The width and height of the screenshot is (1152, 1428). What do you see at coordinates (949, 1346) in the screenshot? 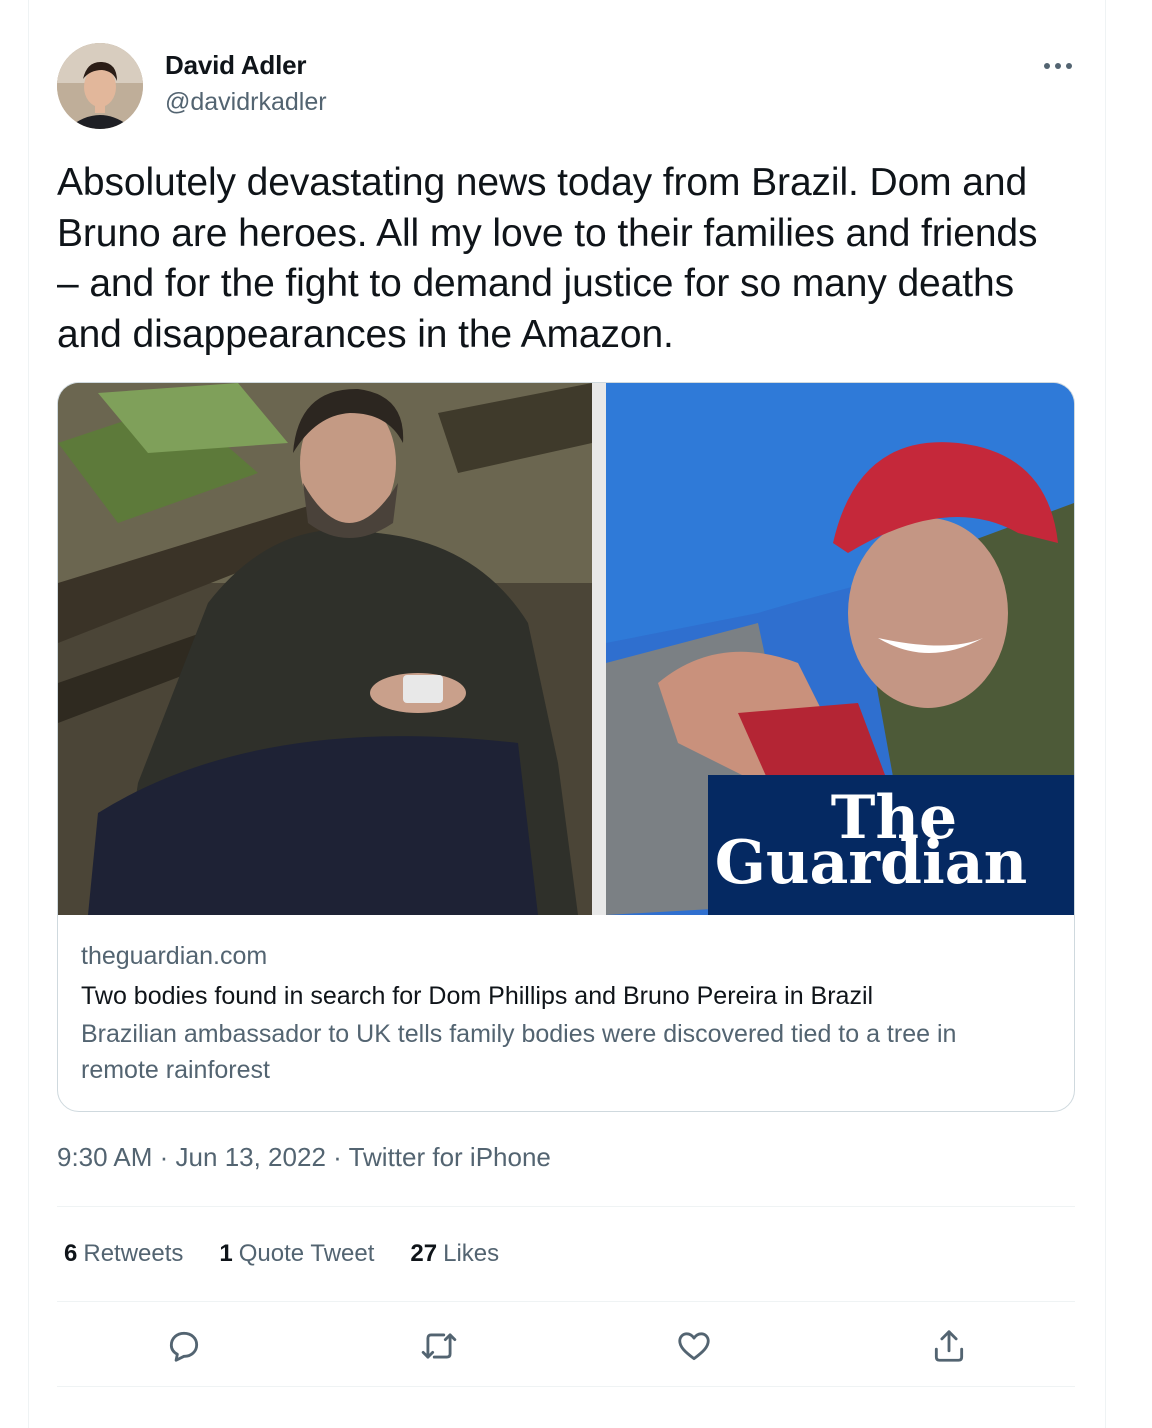
I see `share-icon` at bounding box center [949, 1346].